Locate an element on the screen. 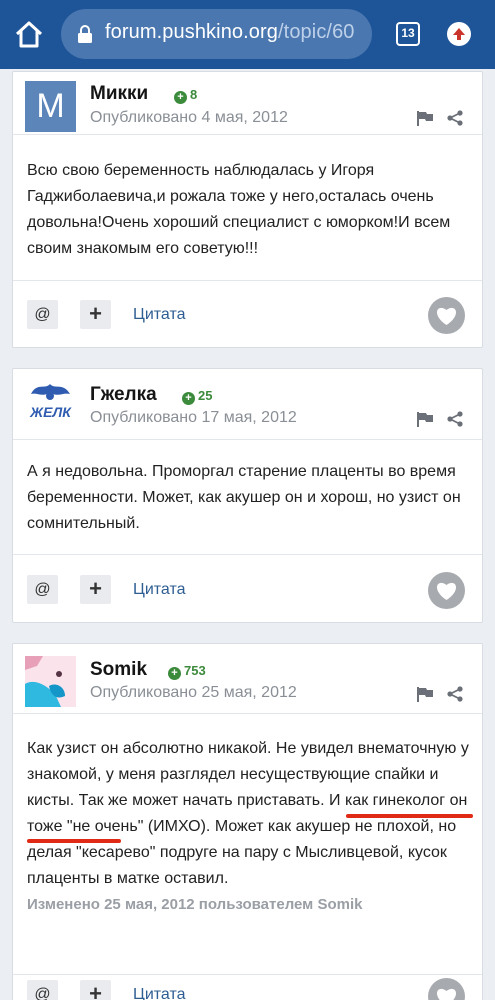 The width and height of the screenshot is (495, 1000). reputation-badge: +753 is located at coordinates (187, 671).